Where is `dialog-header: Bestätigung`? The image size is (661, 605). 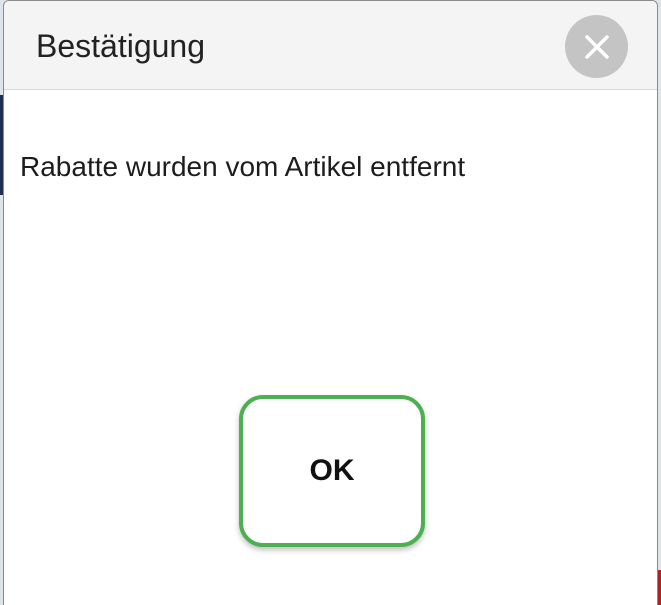 dialog-header: Bestätigung is located at coordinates (330, 45).